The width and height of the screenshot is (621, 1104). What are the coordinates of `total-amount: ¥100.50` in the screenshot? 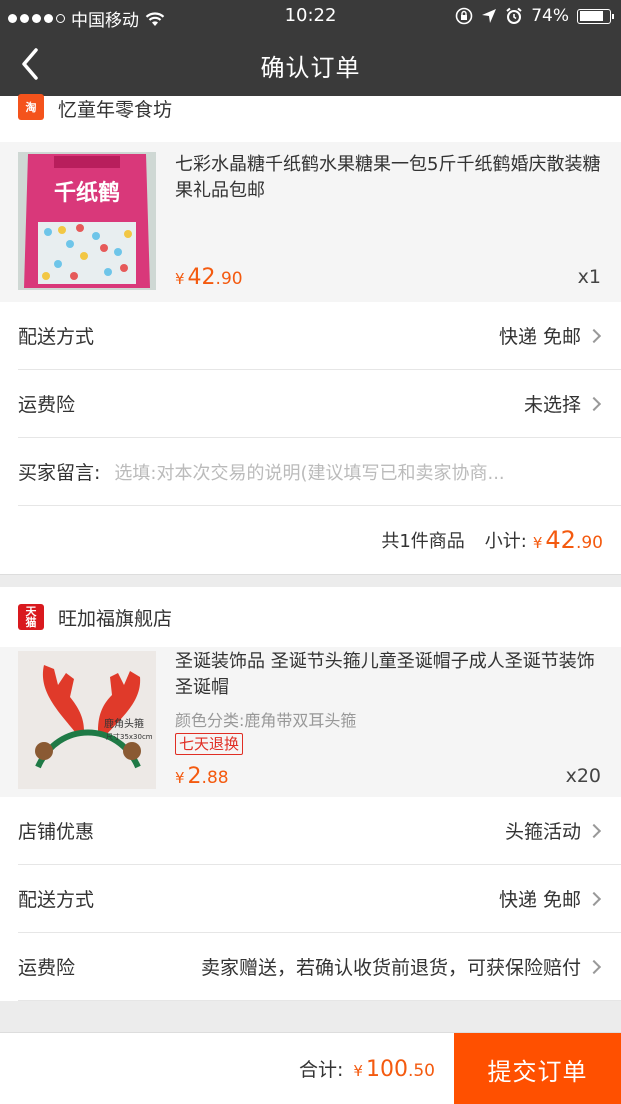 It's located at (394, 1069).